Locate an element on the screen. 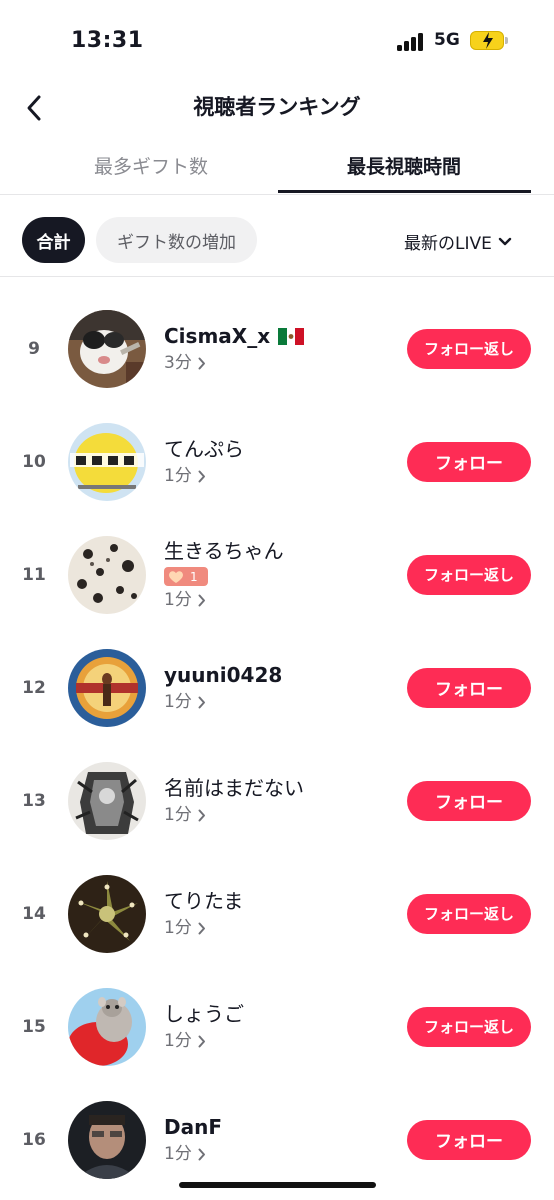 The height and width of the screenshot is (1200, 554). level-badge: 1 is located at coordinates (186, 576).